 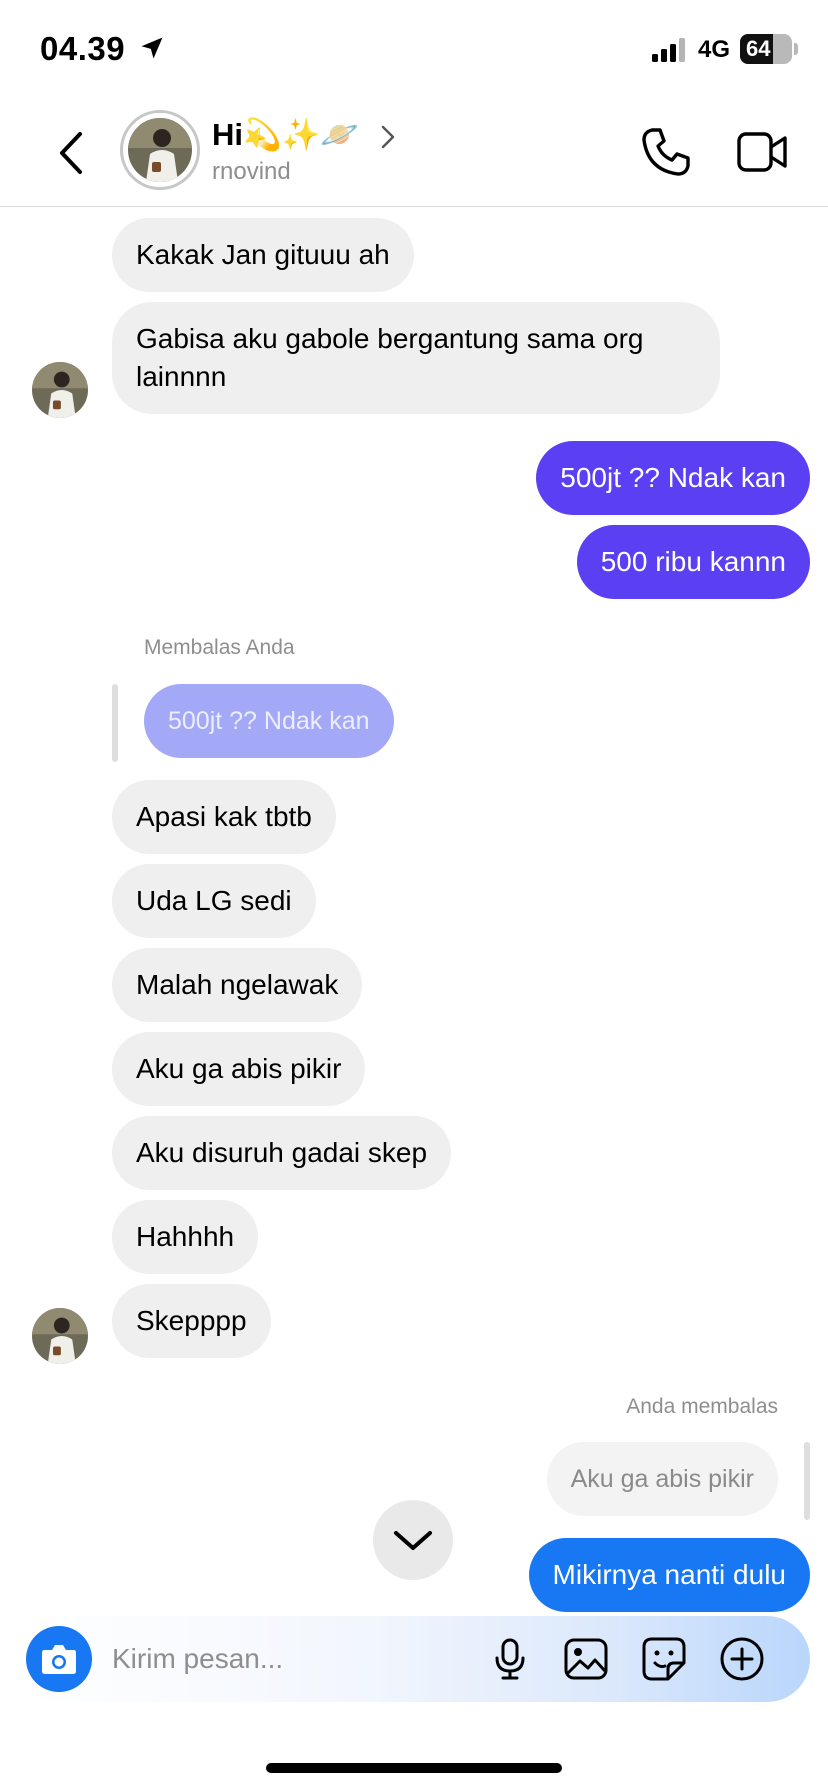 What do you see at coordinates (668, 50) in the screenshot?
I see `signal-icon` at bounding box center [668, 50].